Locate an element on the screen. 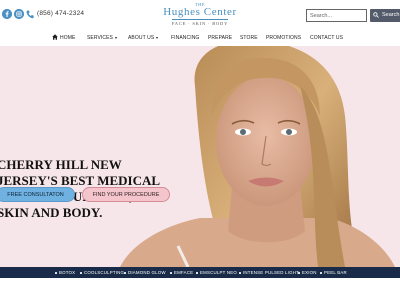 Image resolution: width=400 pixels, height=284 pixels. search-button: Search is located at coordinates (385, 15).